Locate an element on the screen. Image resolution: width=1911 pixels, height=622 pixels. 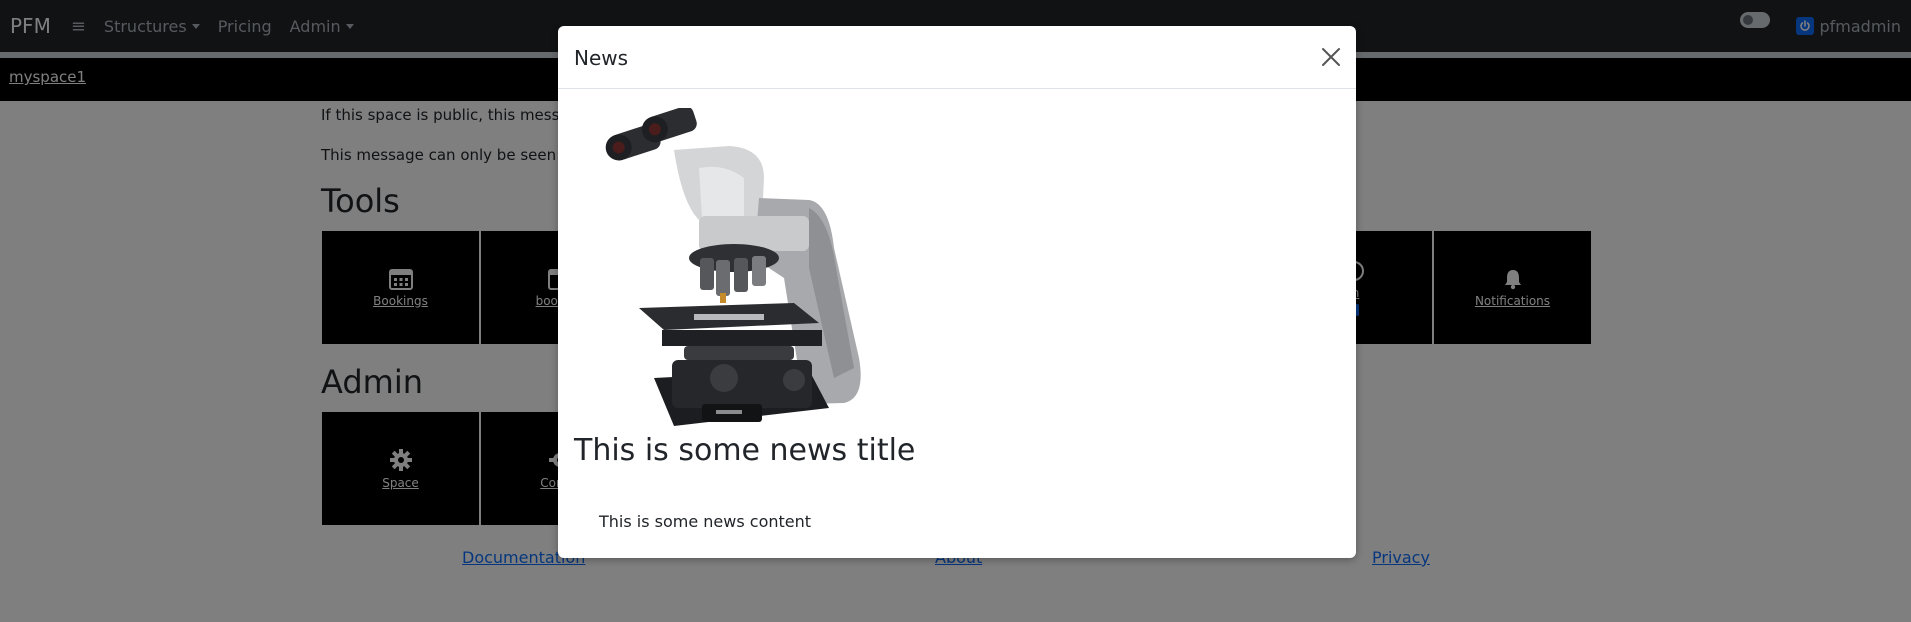
modal-title: News is located at coordinates (601, 58).